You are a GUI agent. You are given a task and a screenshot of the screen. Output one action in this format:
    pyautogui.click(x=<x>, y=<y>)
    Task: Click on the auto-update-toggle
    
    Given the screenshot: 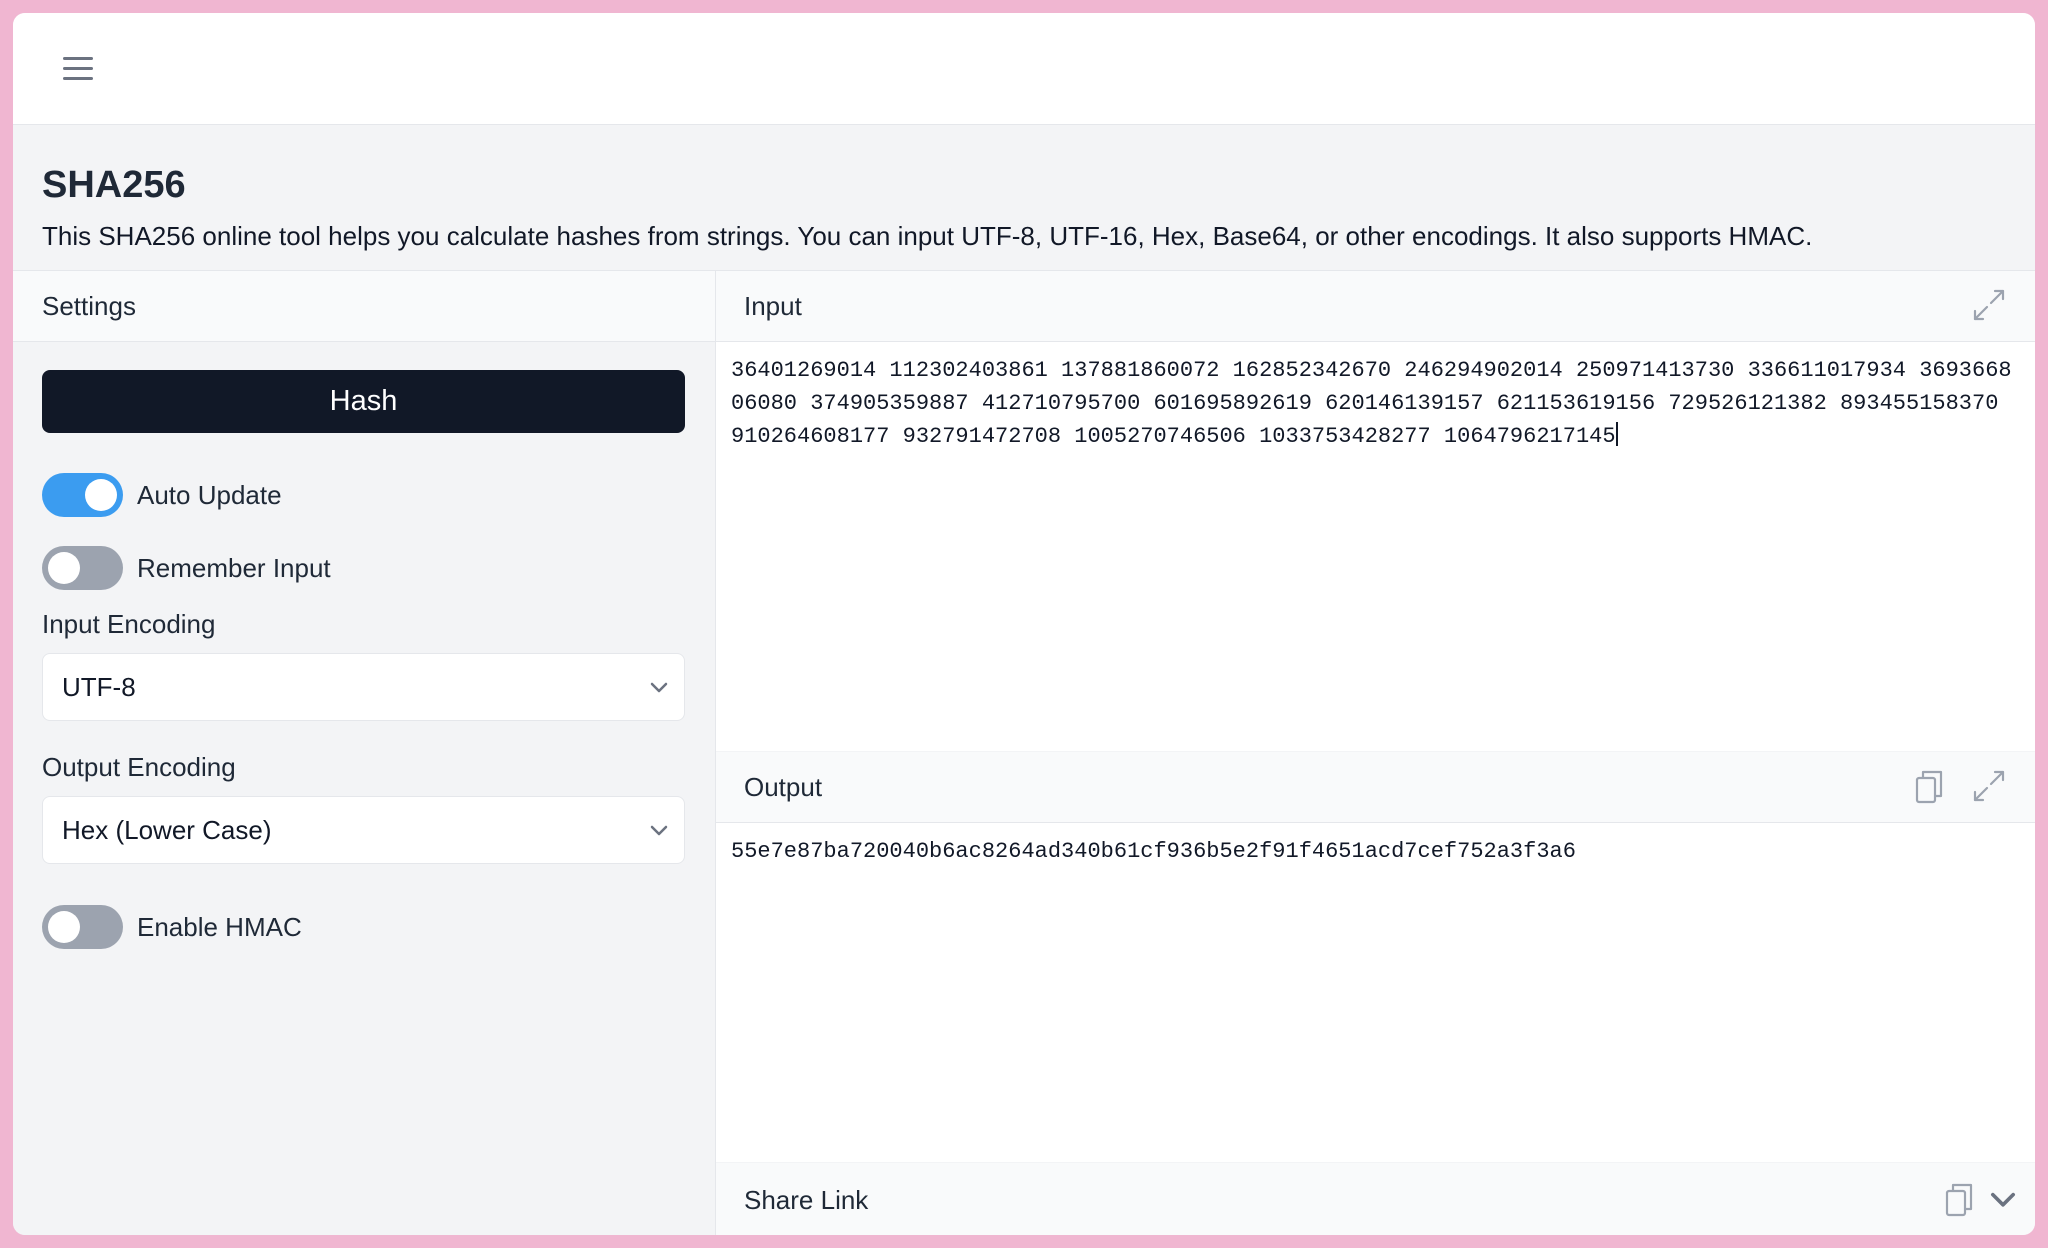 What is the action you would take?
    pyautogui.click(x=82, y=495)
    